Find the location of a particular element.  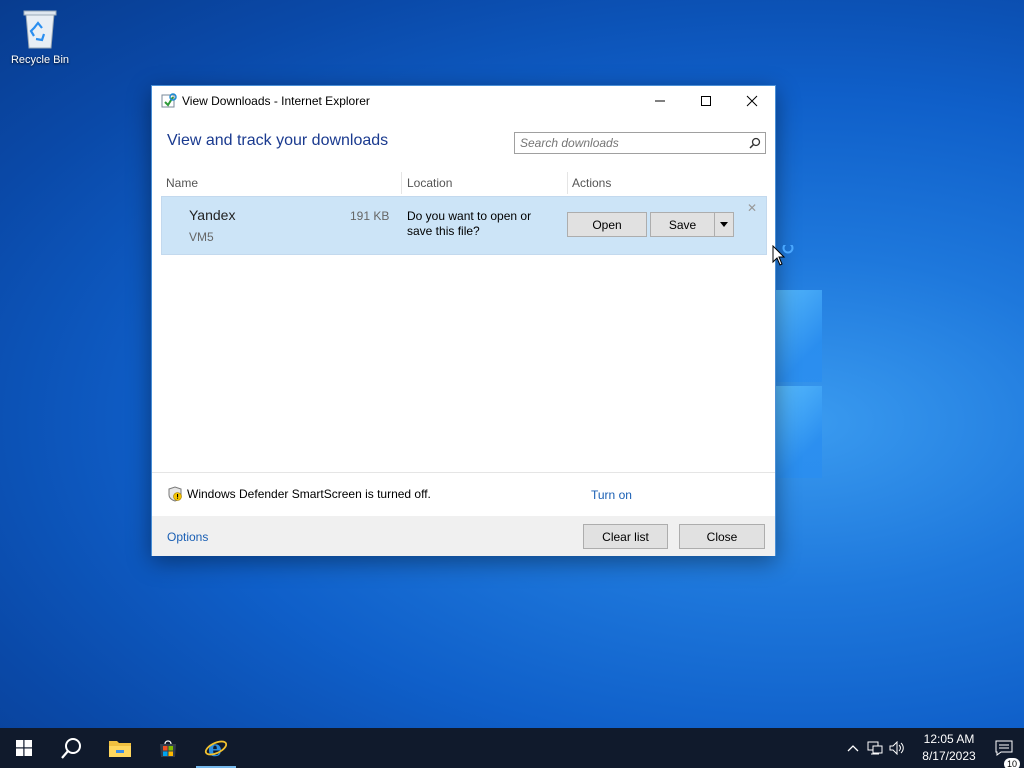

folder-icon is located at coordinates (120, 749).